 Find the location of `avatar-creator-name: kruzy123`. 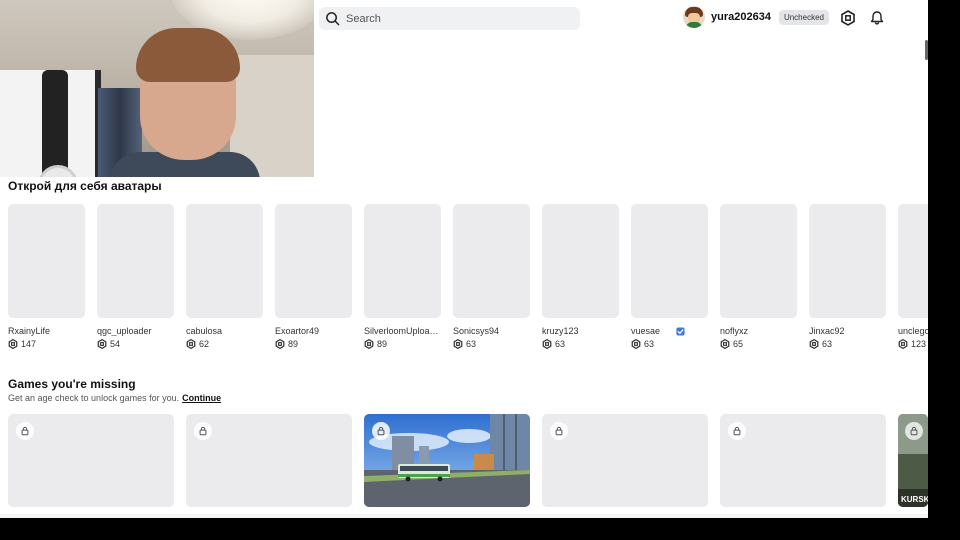

avatar-creator-name: kruzy123 is located at coordinates (560, 331).